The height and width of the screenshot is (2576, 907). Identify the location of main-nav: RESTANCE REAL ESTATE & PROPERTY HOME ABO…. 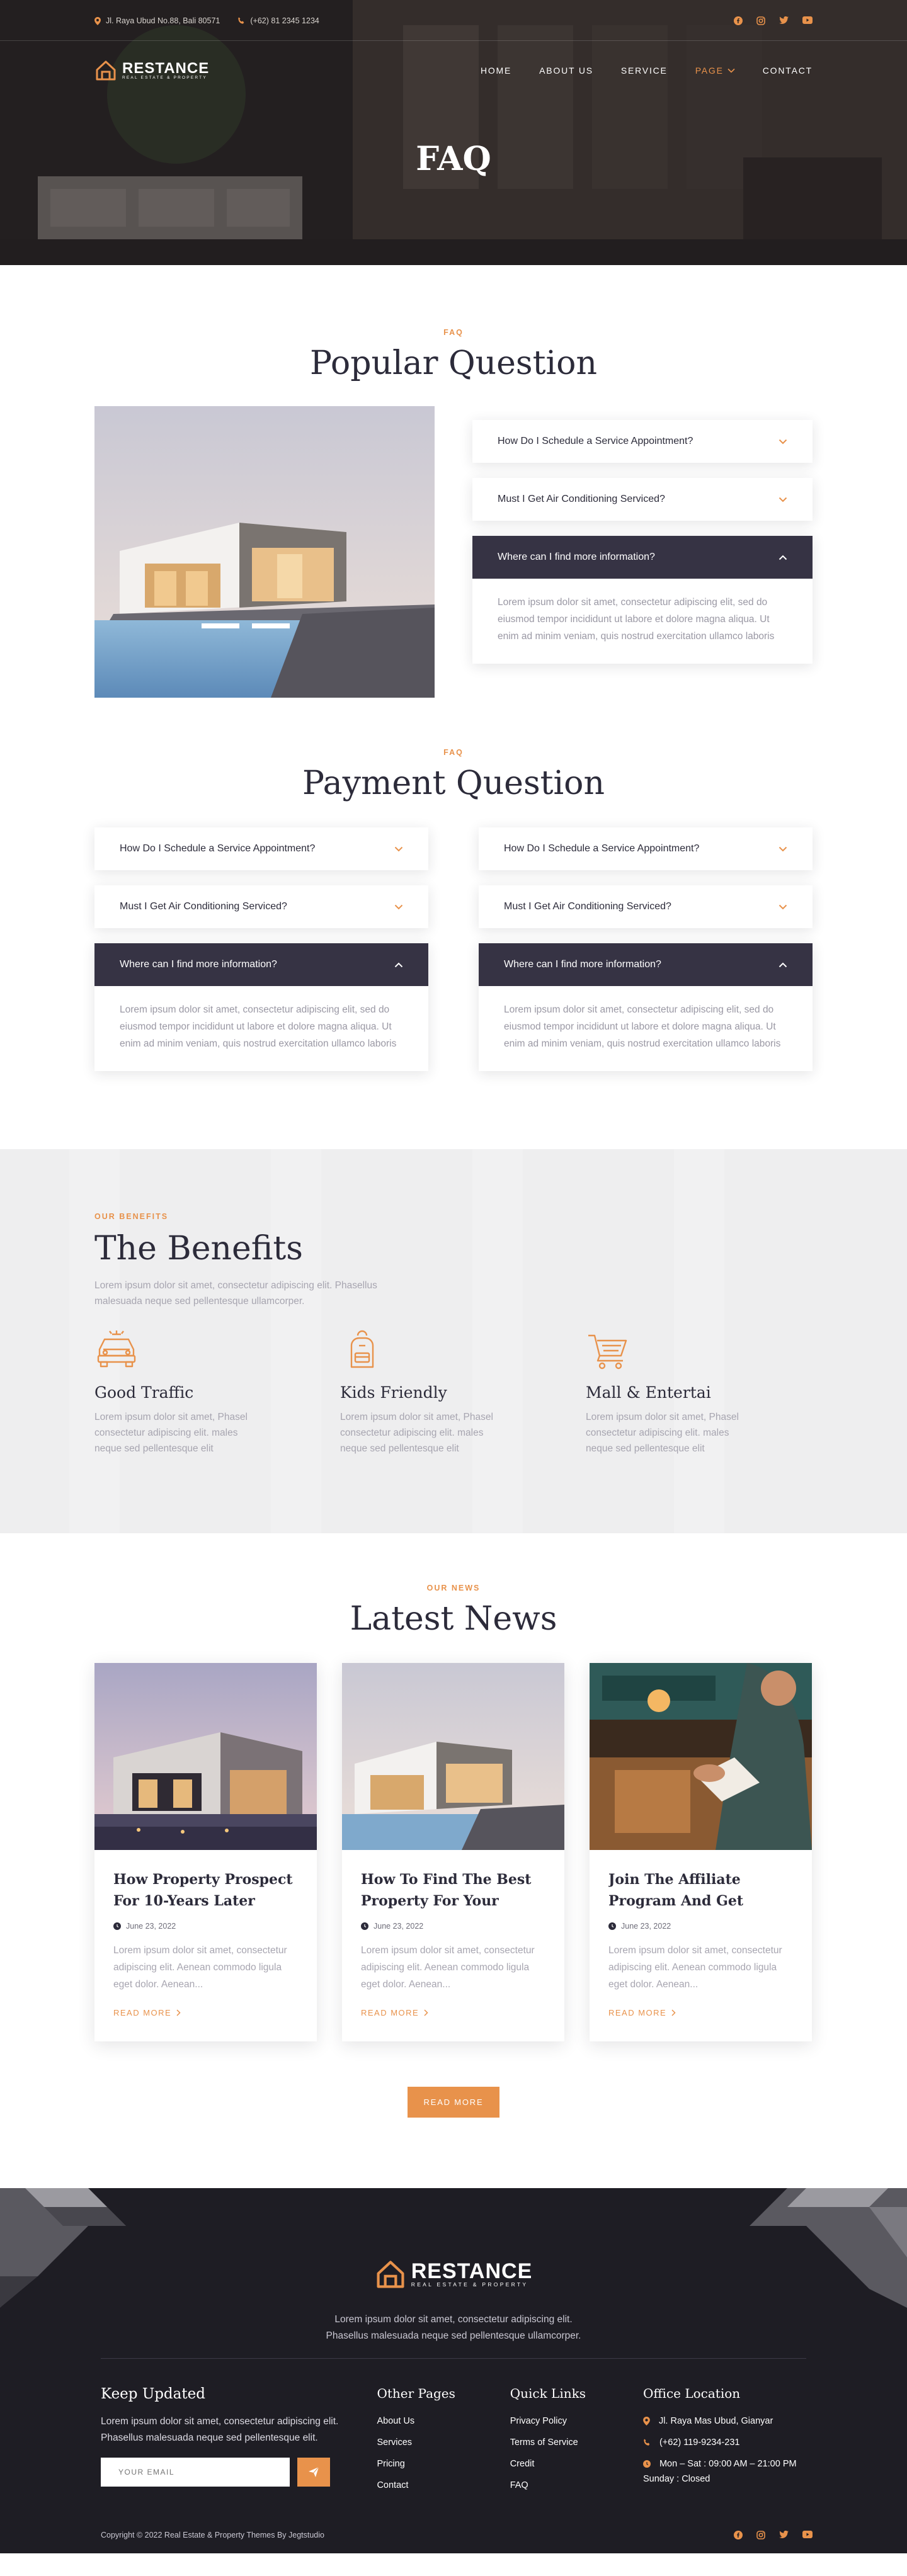
(453, 70).